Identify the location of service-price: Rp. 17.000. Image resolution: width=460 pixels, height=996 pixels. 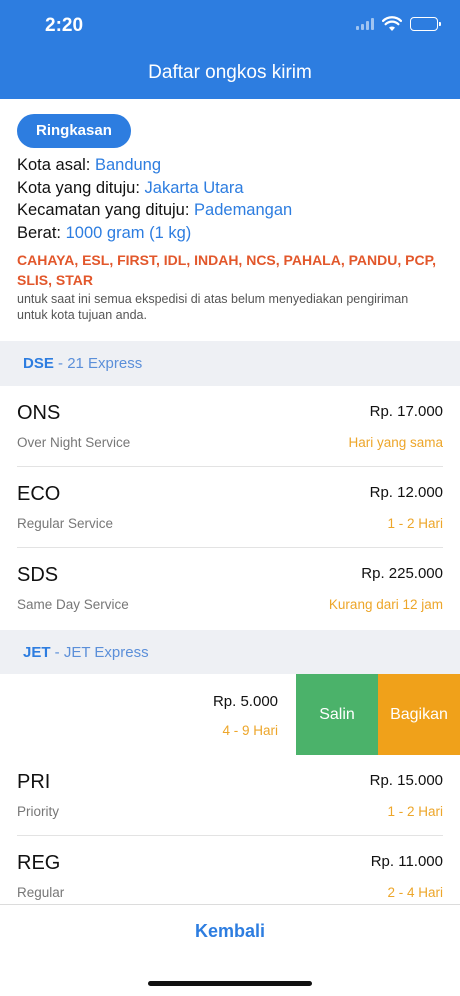
(406, 411).